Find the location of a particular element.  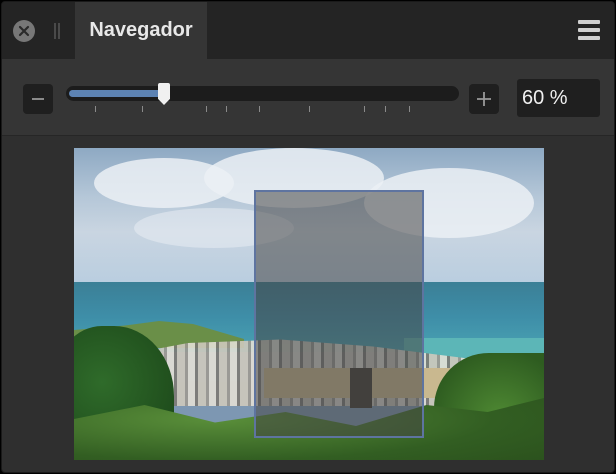

zoom-slider is located at coordinates (262, 94).